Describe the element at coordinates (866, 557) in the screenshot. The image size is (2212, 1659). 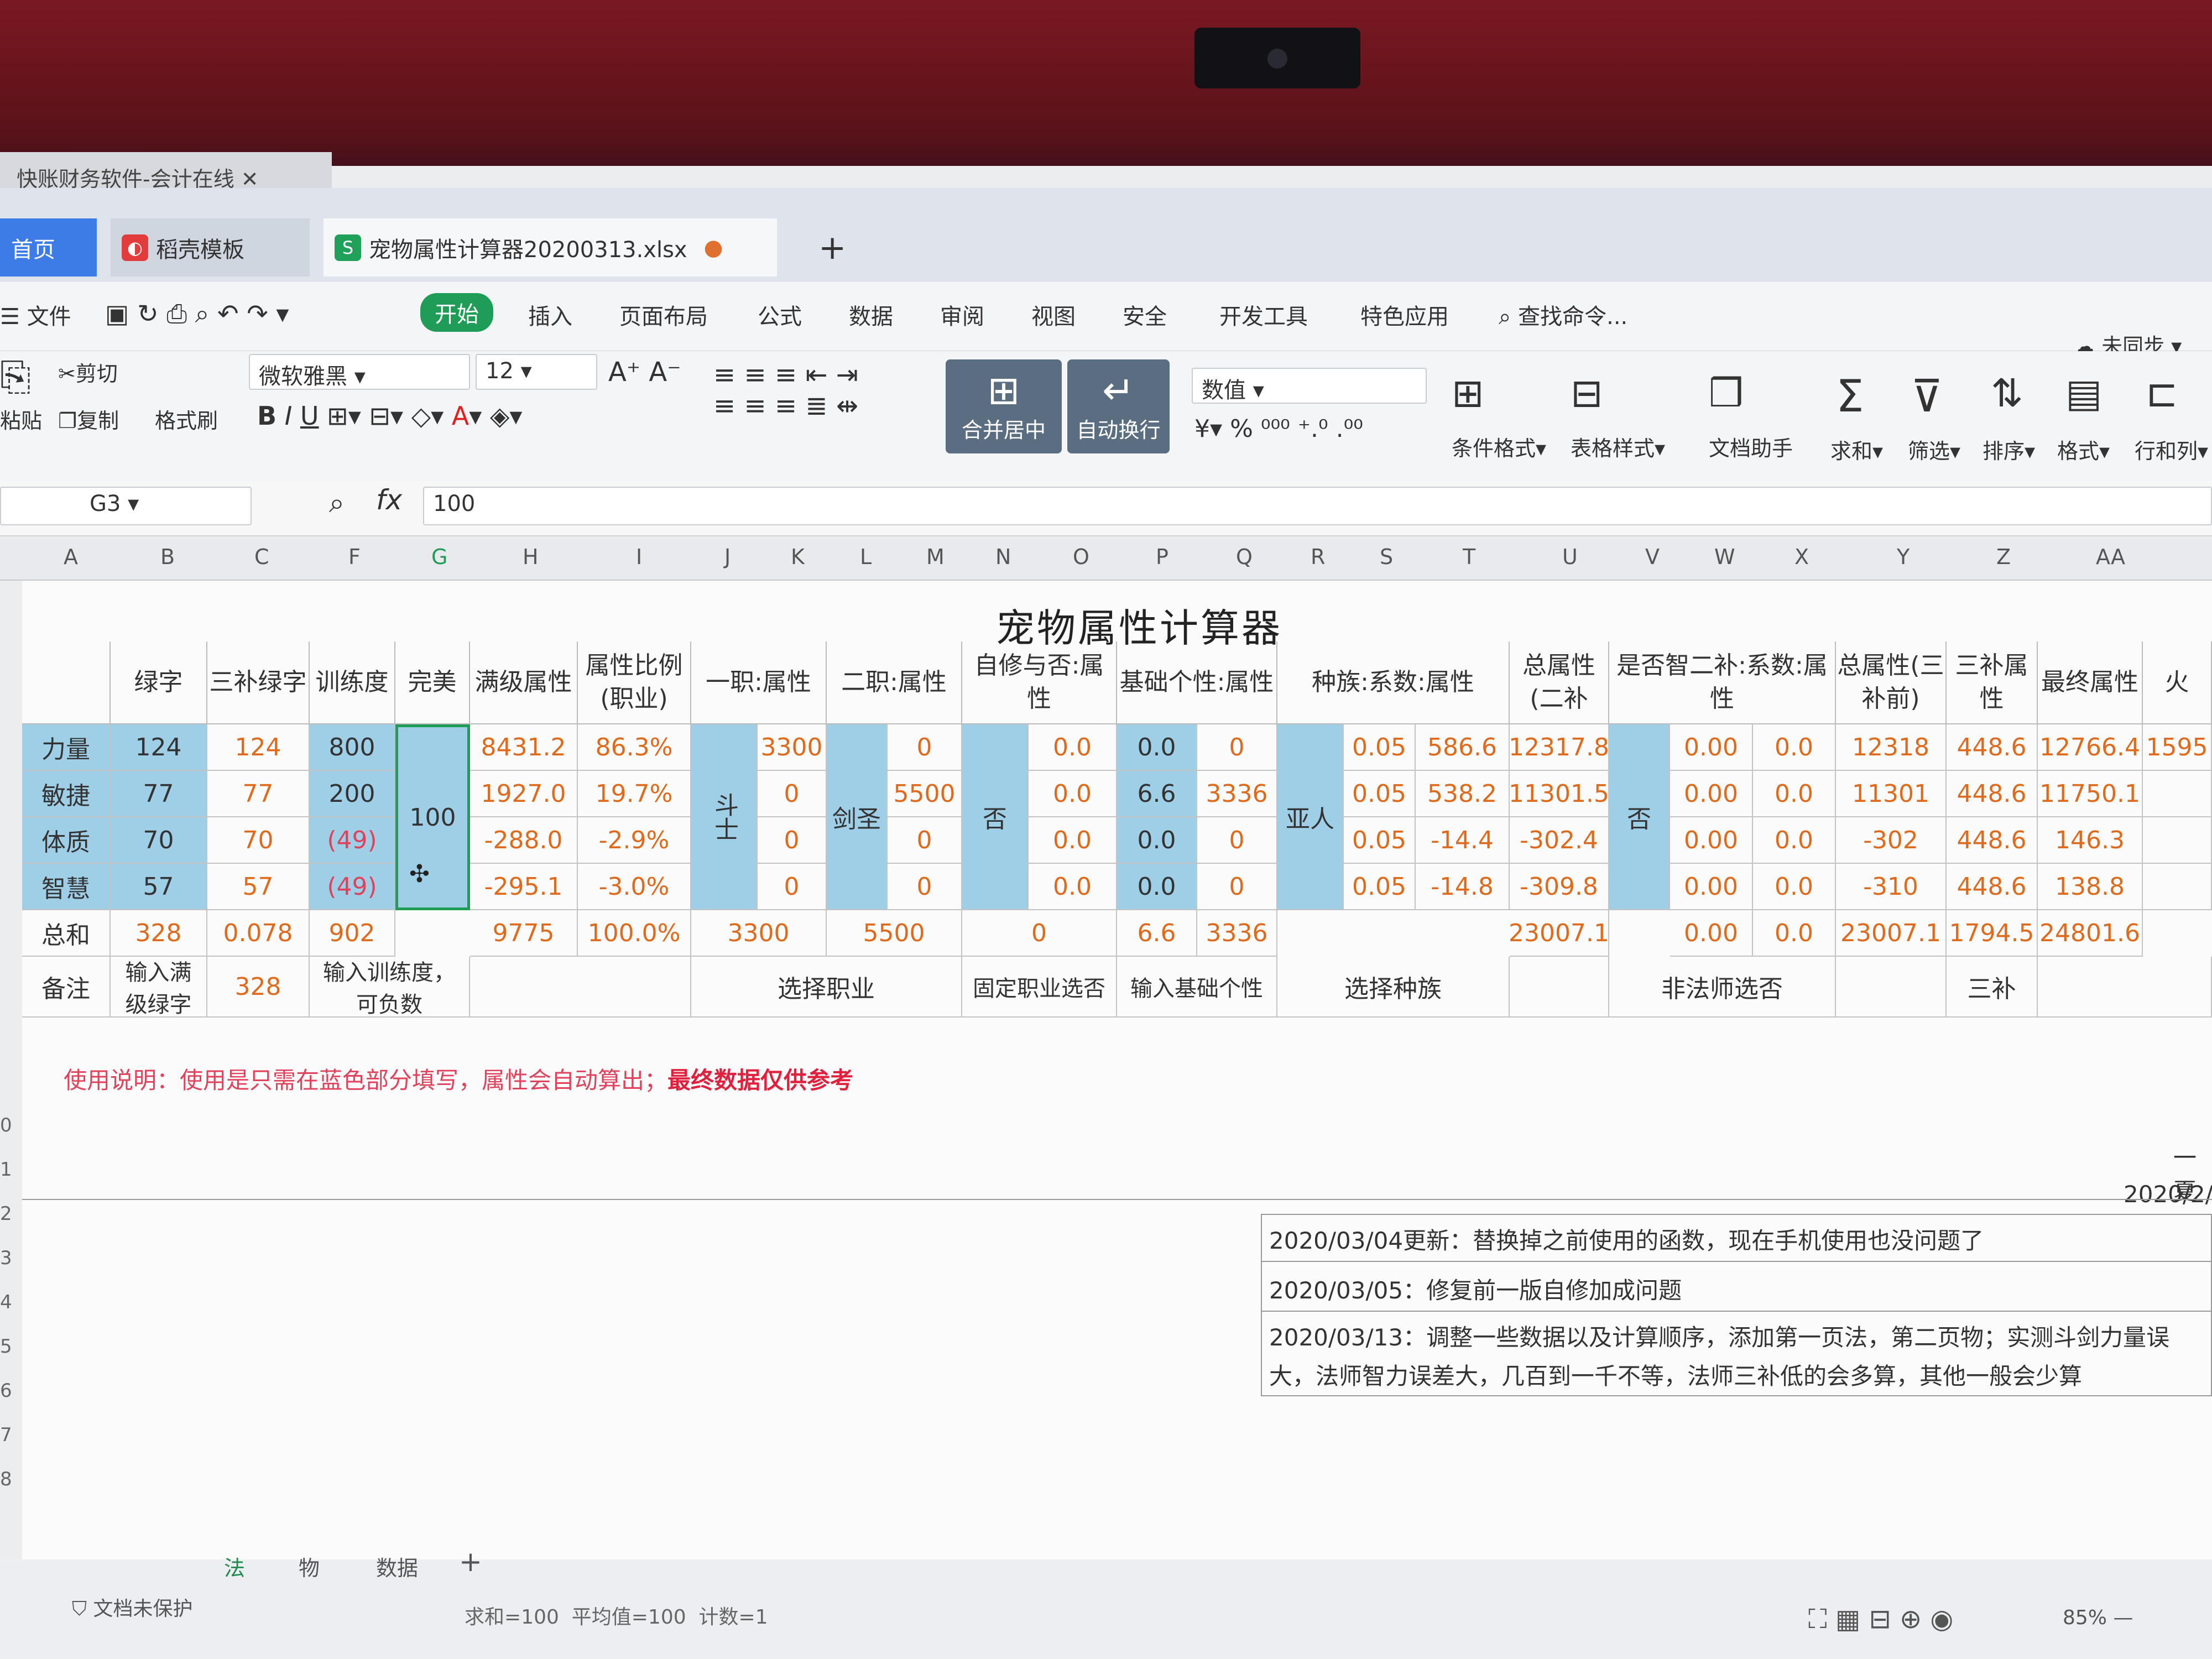
I see `column-header-l: L` at that location.